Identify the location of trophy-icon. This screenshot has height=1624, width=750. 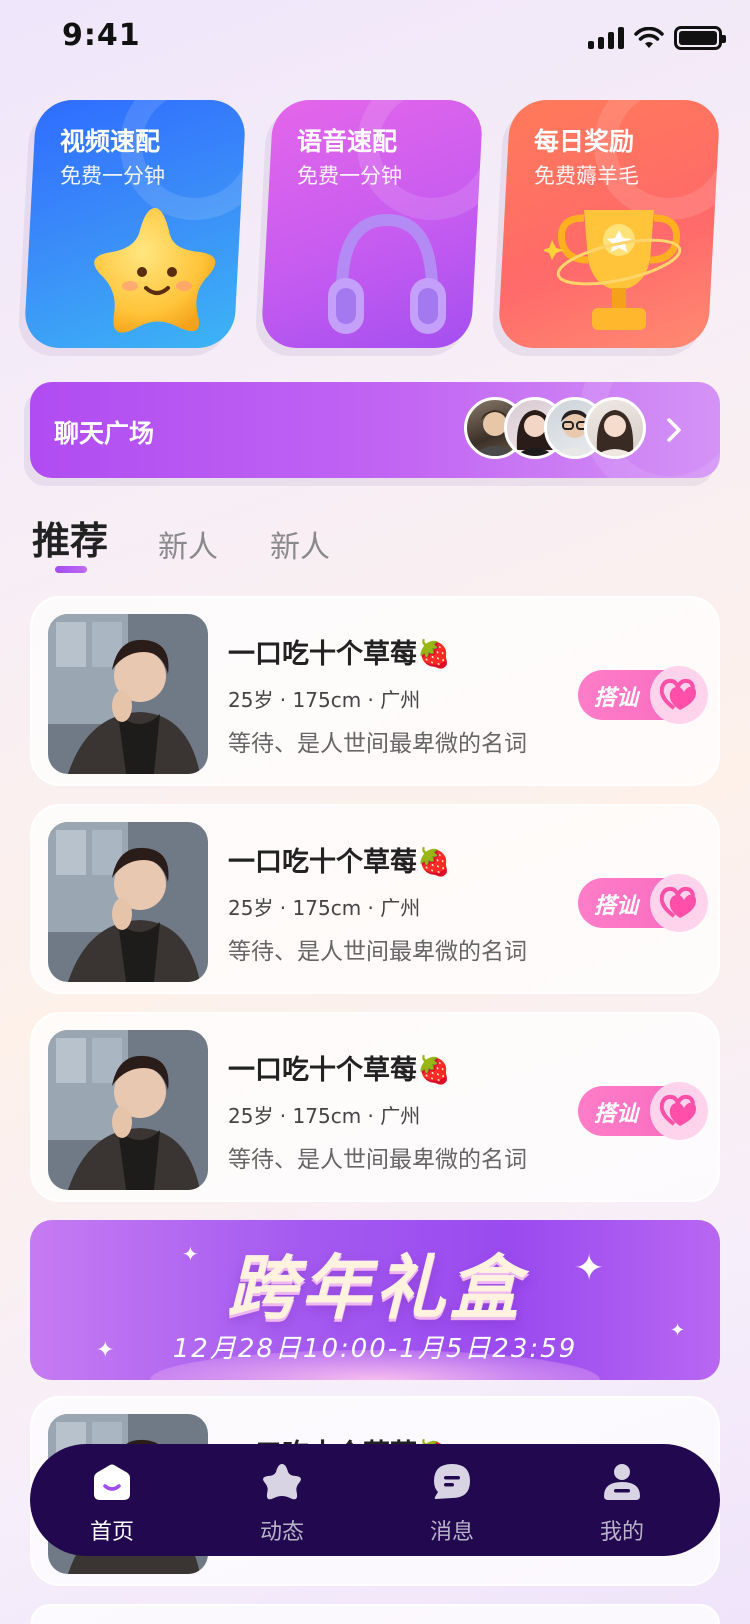
(613, 270).